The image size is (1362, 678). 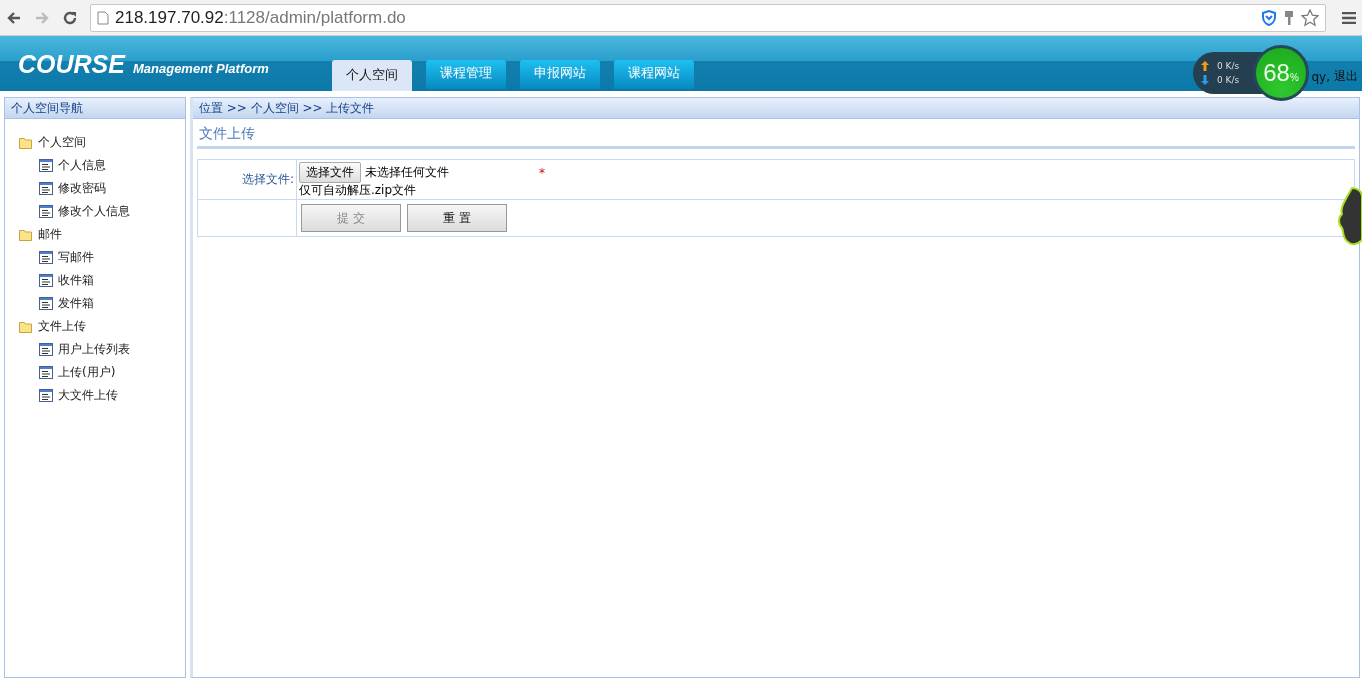 What do you see at coordinates (776, 136) in the screenshot?
I see `section-title: 文件上传` at bounding box center [776, 136].